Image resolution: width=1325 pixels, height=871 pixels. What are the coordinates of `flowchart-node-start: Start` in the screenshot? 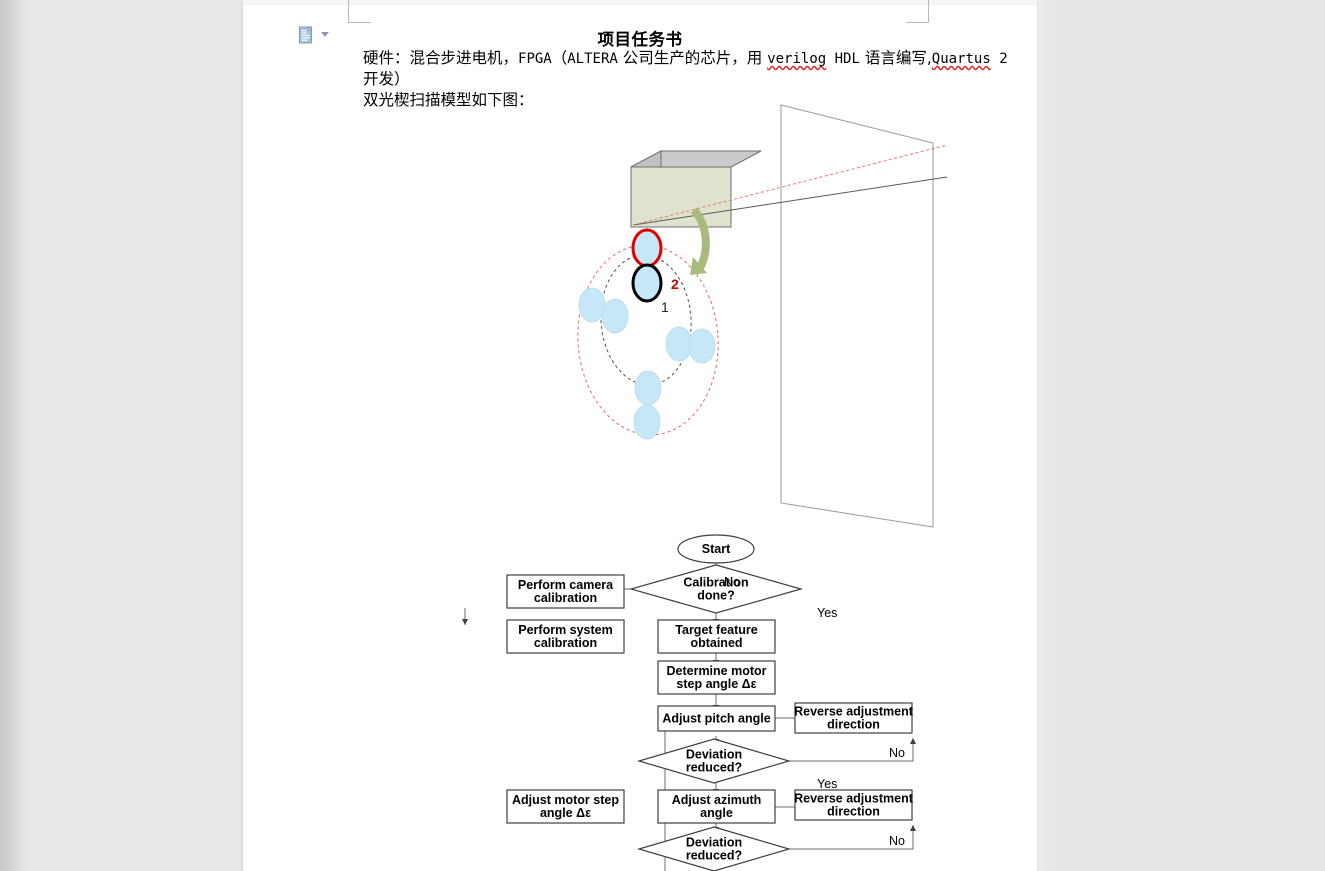 It's located at (716, 549).